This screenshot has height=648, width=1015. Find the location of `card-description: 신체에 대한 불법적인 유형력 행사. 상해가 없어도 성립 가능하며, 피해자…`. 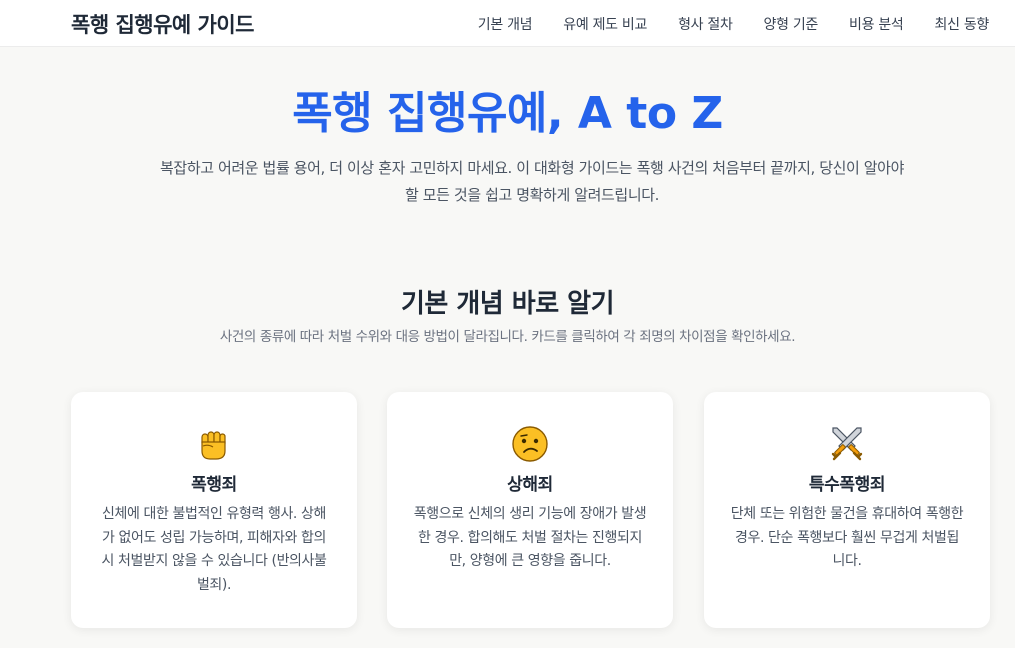

card-description: 신체에 대한 불법적인 유형력 행사. 상해가 없어도 성립 가능하며, 피해자… is located at coordinates (214, 549).